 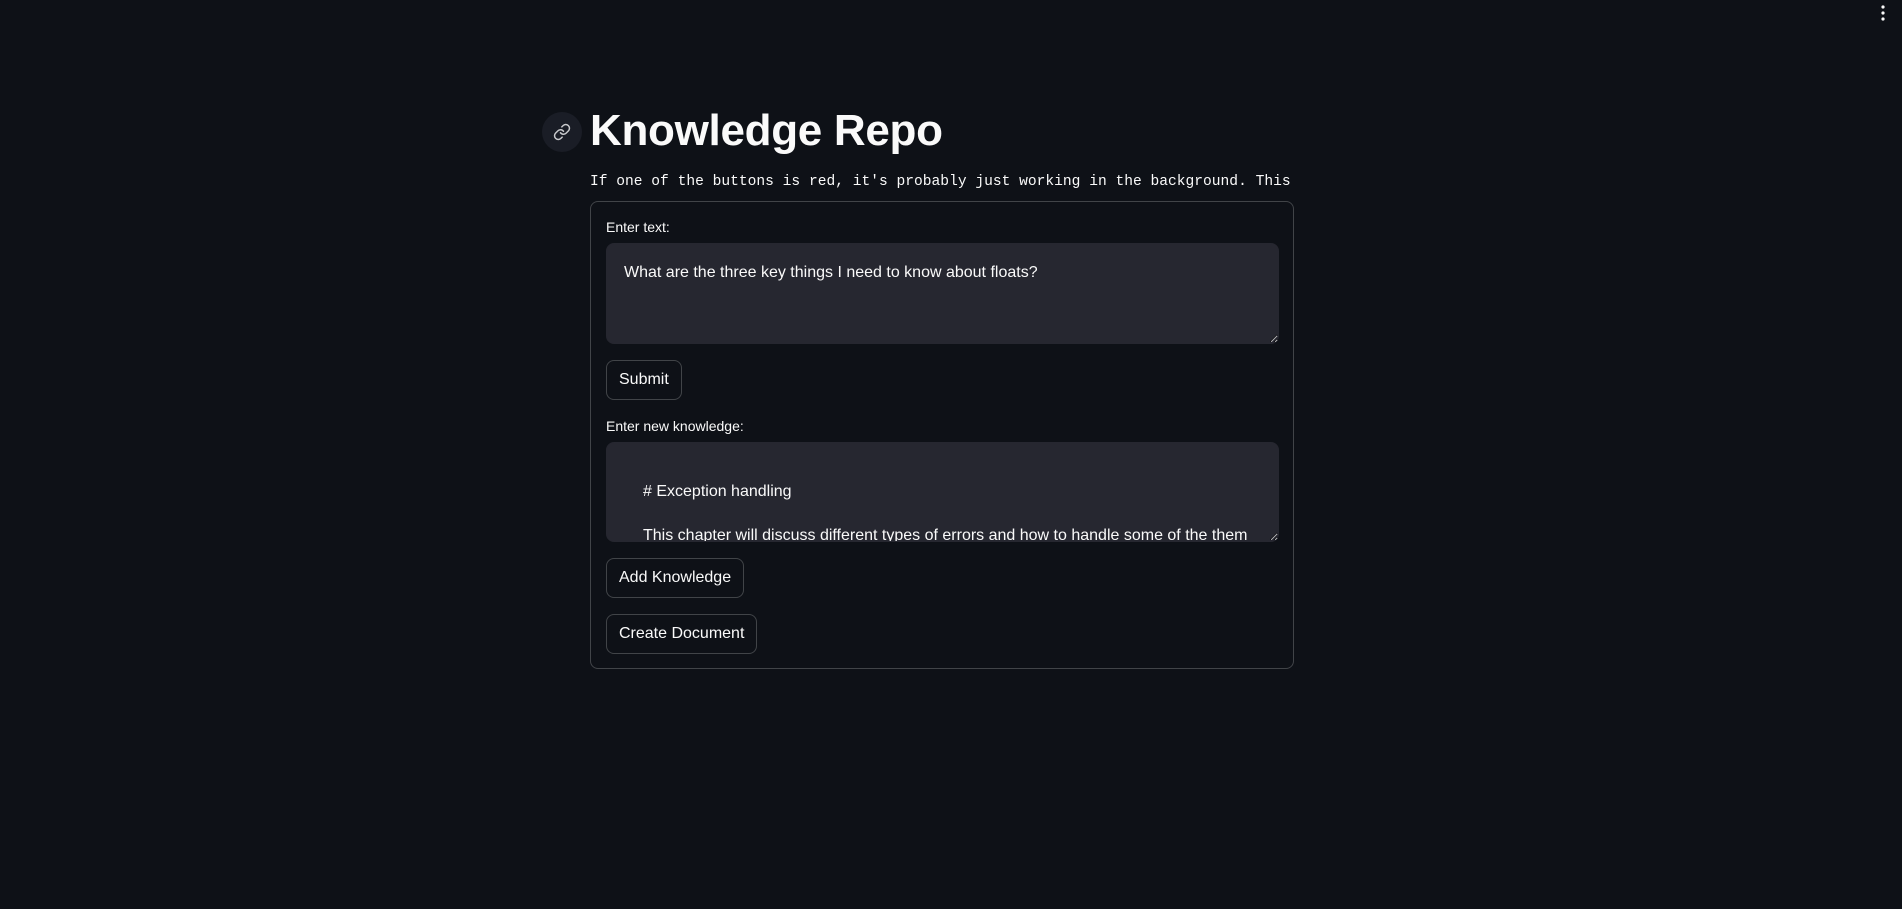 I want to click on main-menu-button, so click(x=1883, y=13).